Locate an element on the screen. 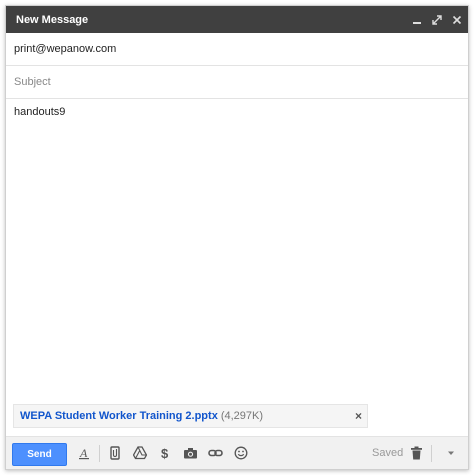 The width and height of the screenshot is (474, 475). minimize-icon is located at coordinates (417, 19).